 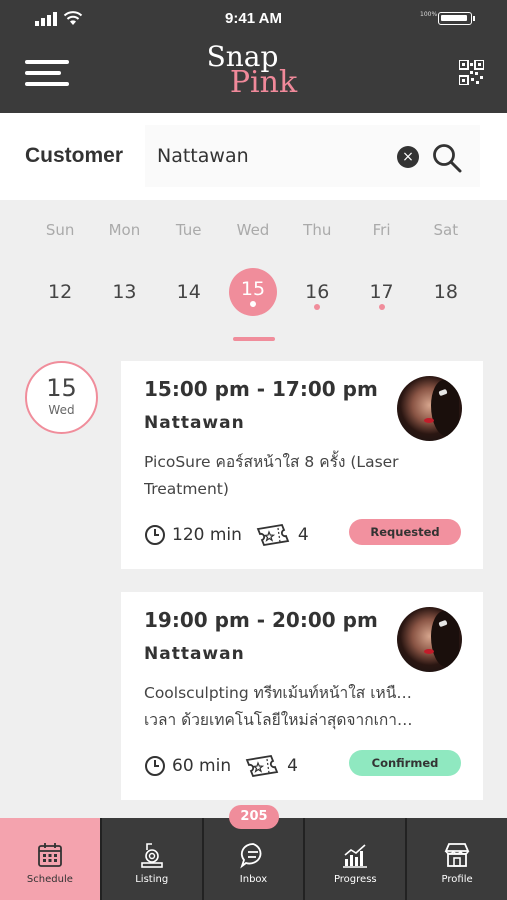 I want to click on nav-label: Listing, so click(x=152, y=879).